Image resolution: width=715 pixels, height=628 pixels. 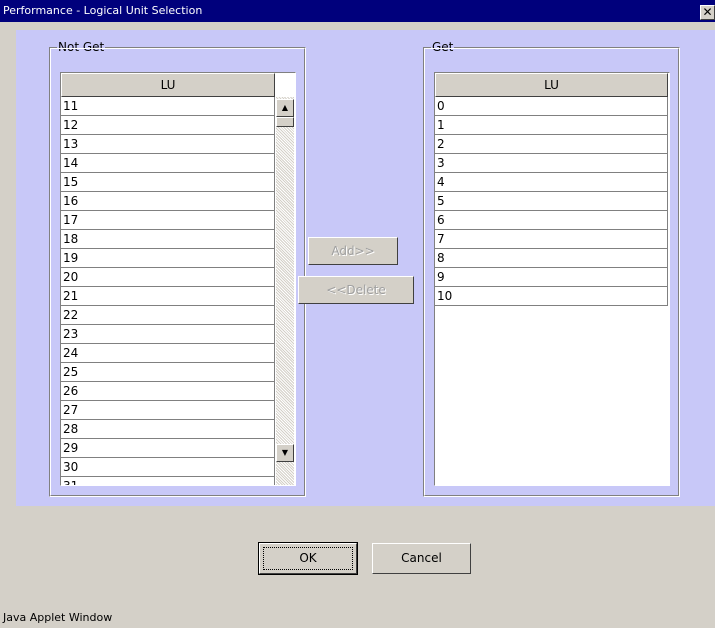 What do you see at coordinates (551, 163) in the screenshot?
I see `table-row: 3` at bounding box center [551, 163].